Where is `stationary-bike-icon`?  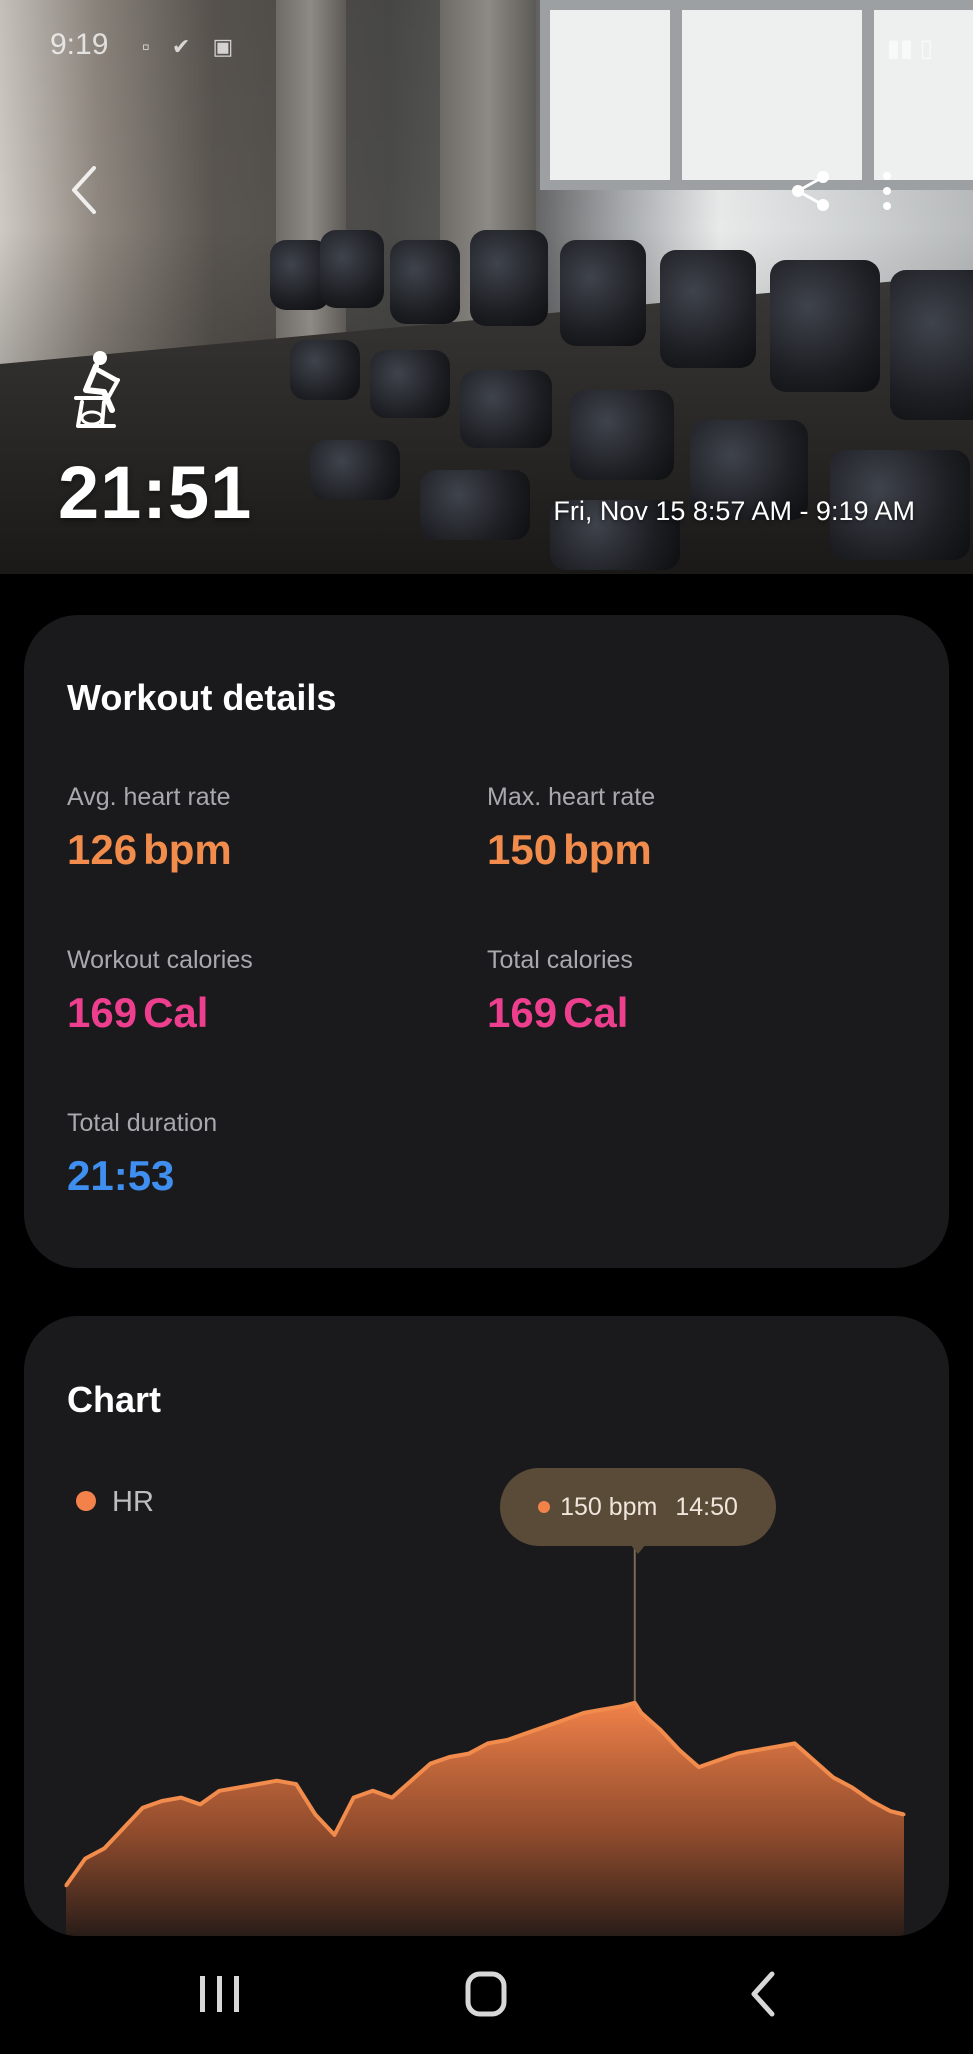 stationary-bike-icon is located at coordinates (97, 389).